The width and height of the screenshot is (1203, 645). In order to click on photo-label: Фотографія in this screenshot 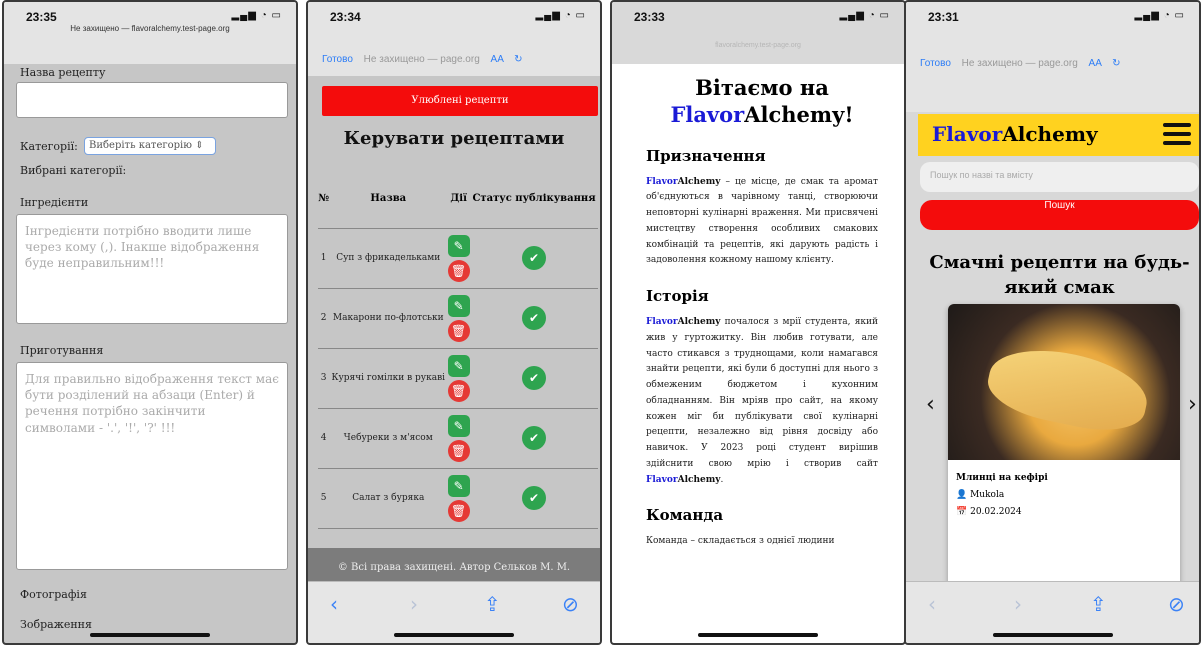, I will do `click(53, 594)`.